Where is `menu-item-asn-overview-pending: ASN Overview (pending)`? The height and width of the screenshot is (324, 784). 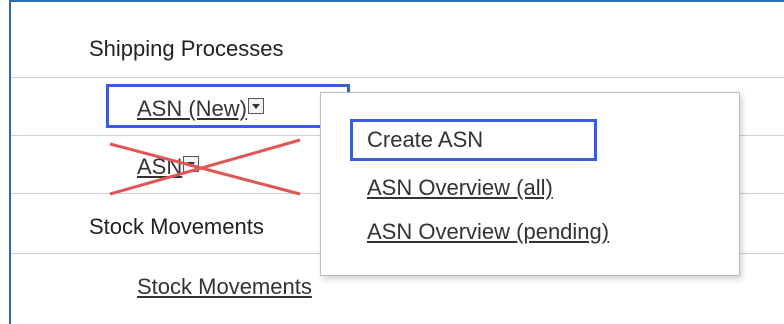
menu-item-asn-overview-pending: ASN Overview (pending) is located at coordinates (488, 232).